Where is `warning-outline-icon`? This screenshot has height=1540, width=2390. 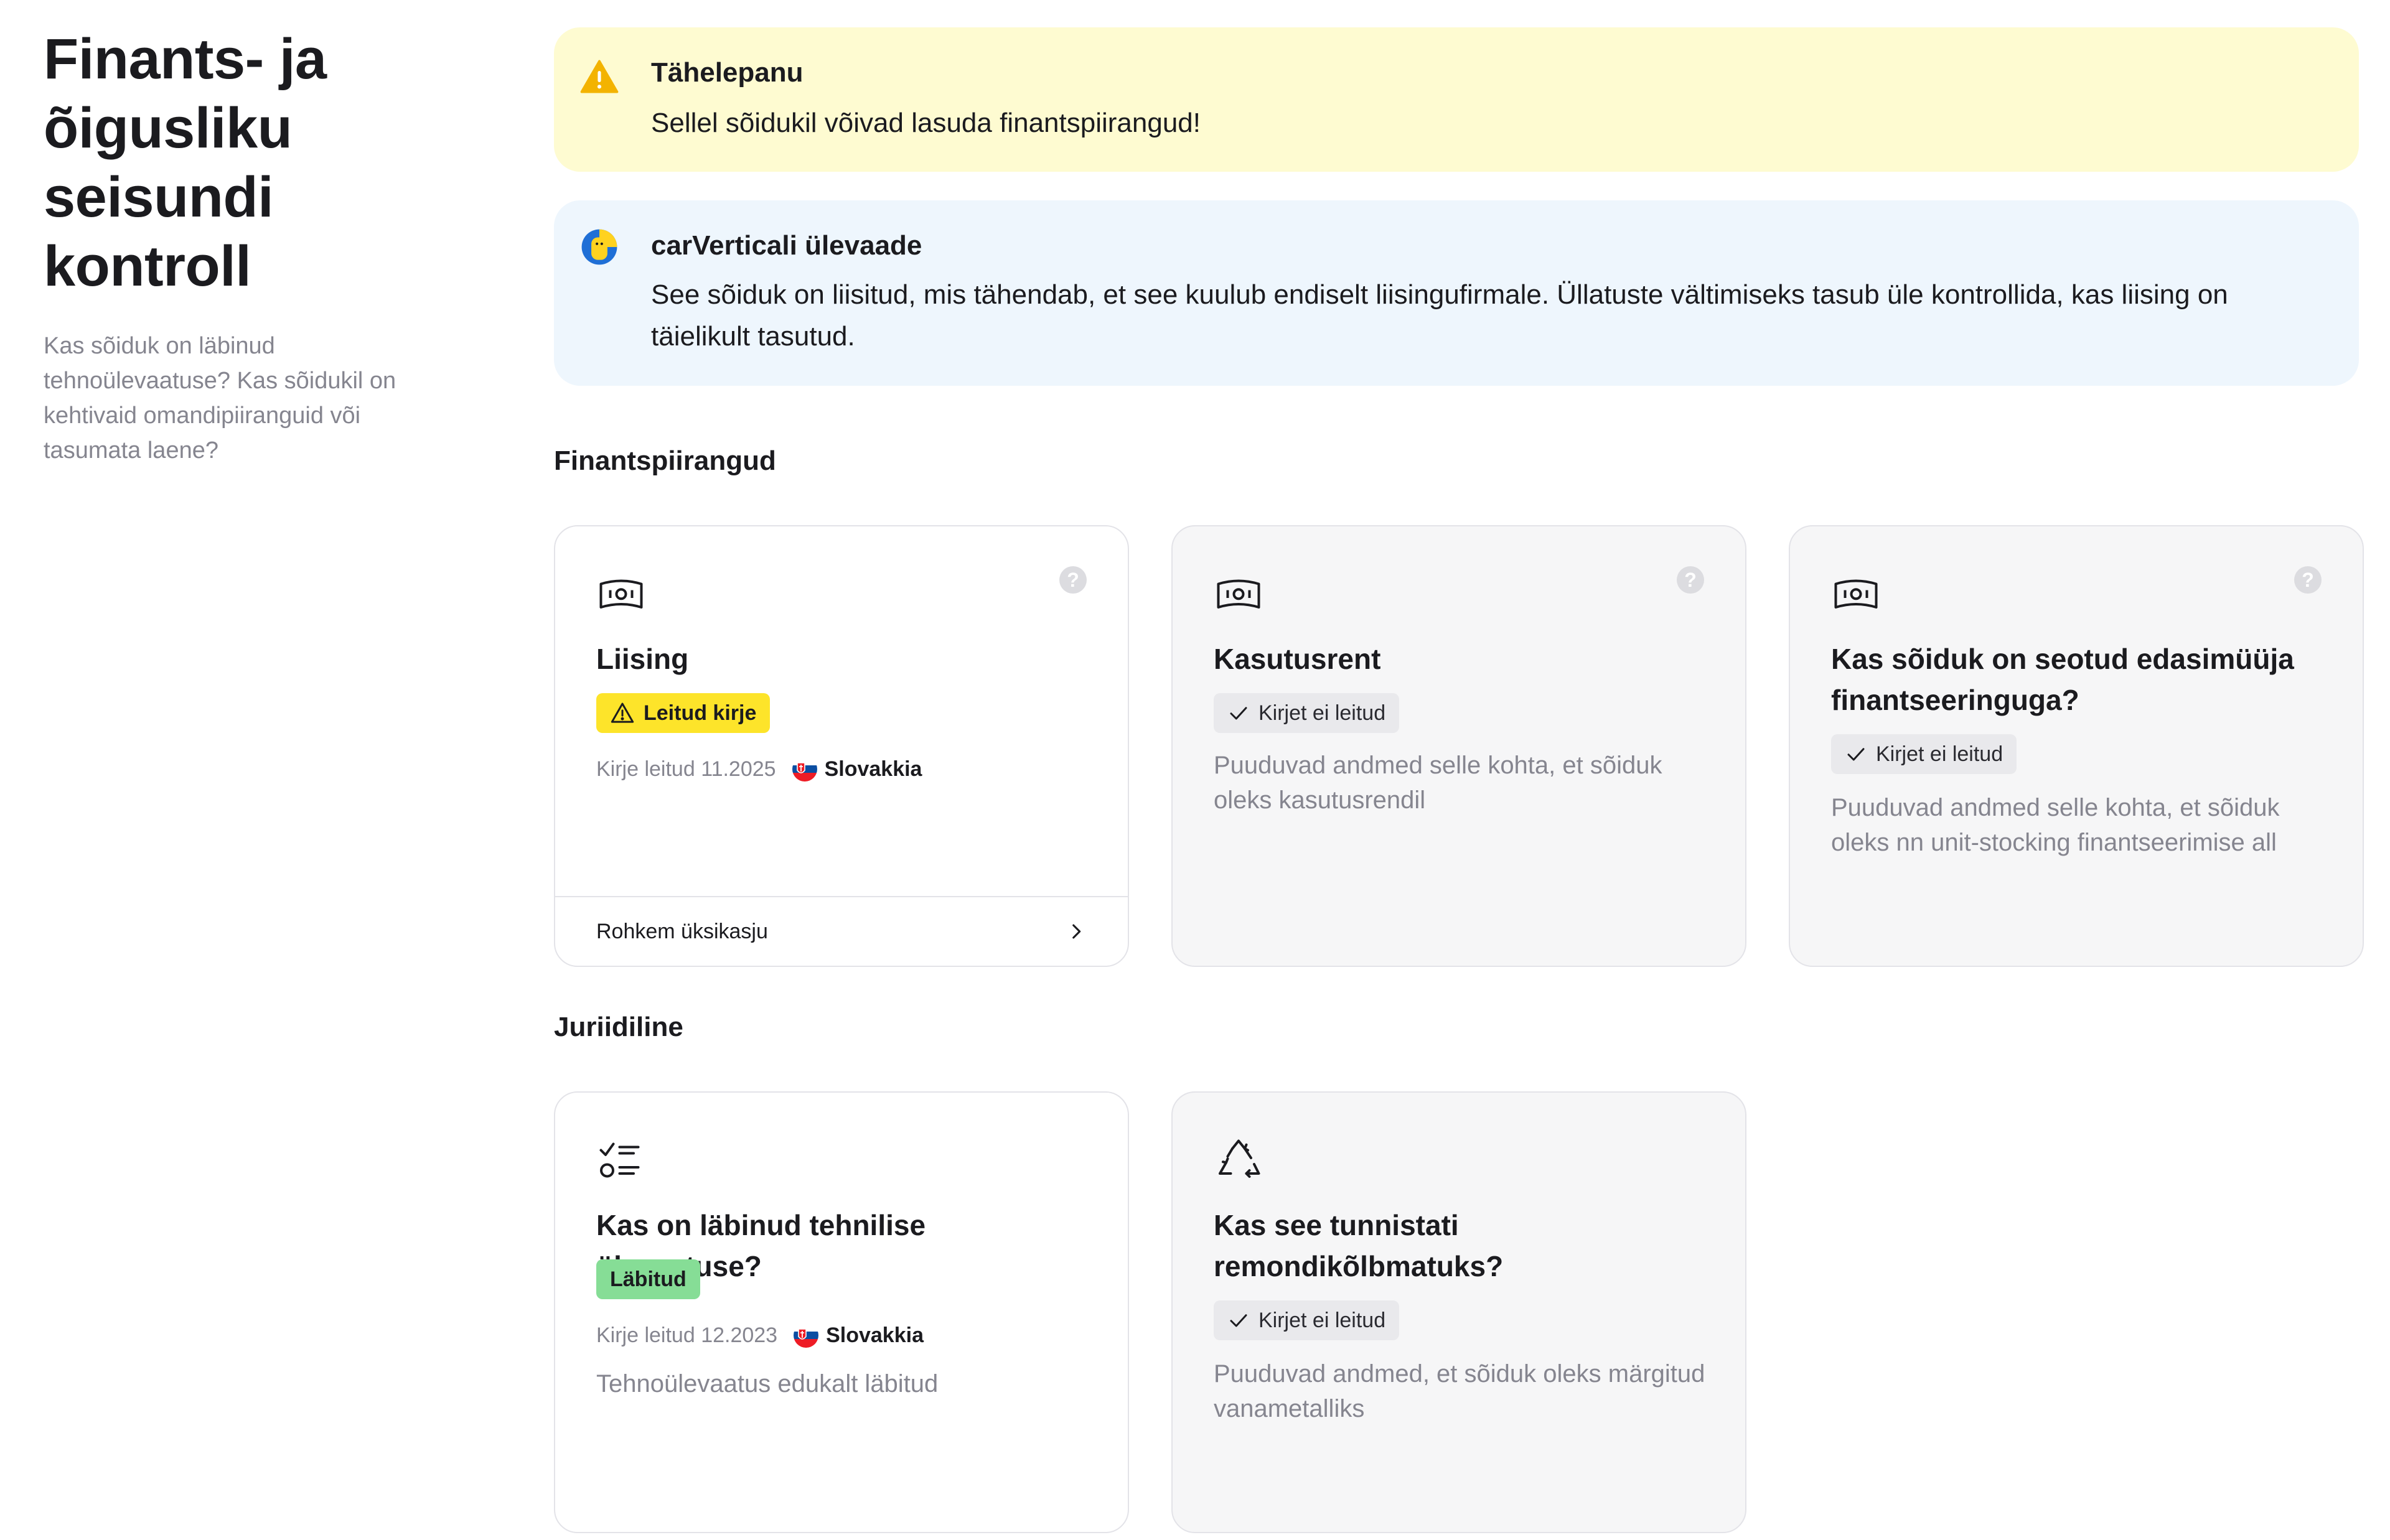 warning-outline-icon is located at coordinates (622, 712).